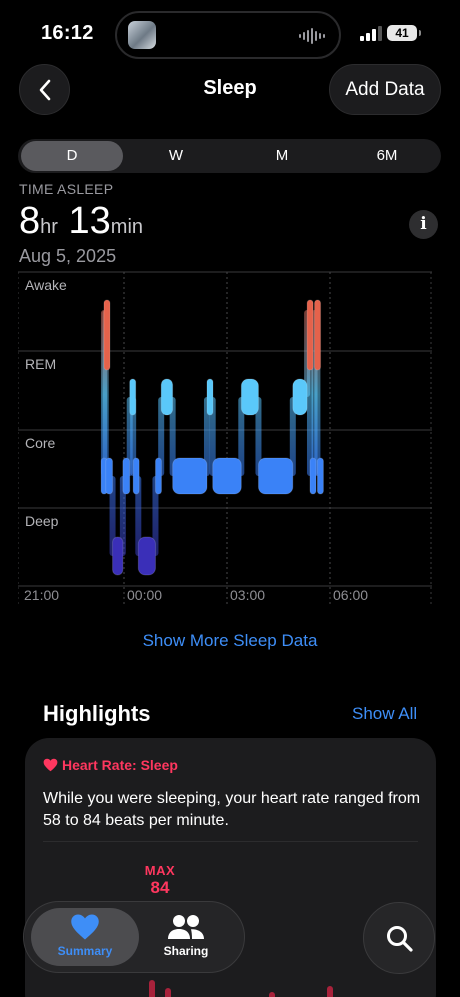  I want to click on sleep-date: Aug 5, 2025, so click(68, 256).